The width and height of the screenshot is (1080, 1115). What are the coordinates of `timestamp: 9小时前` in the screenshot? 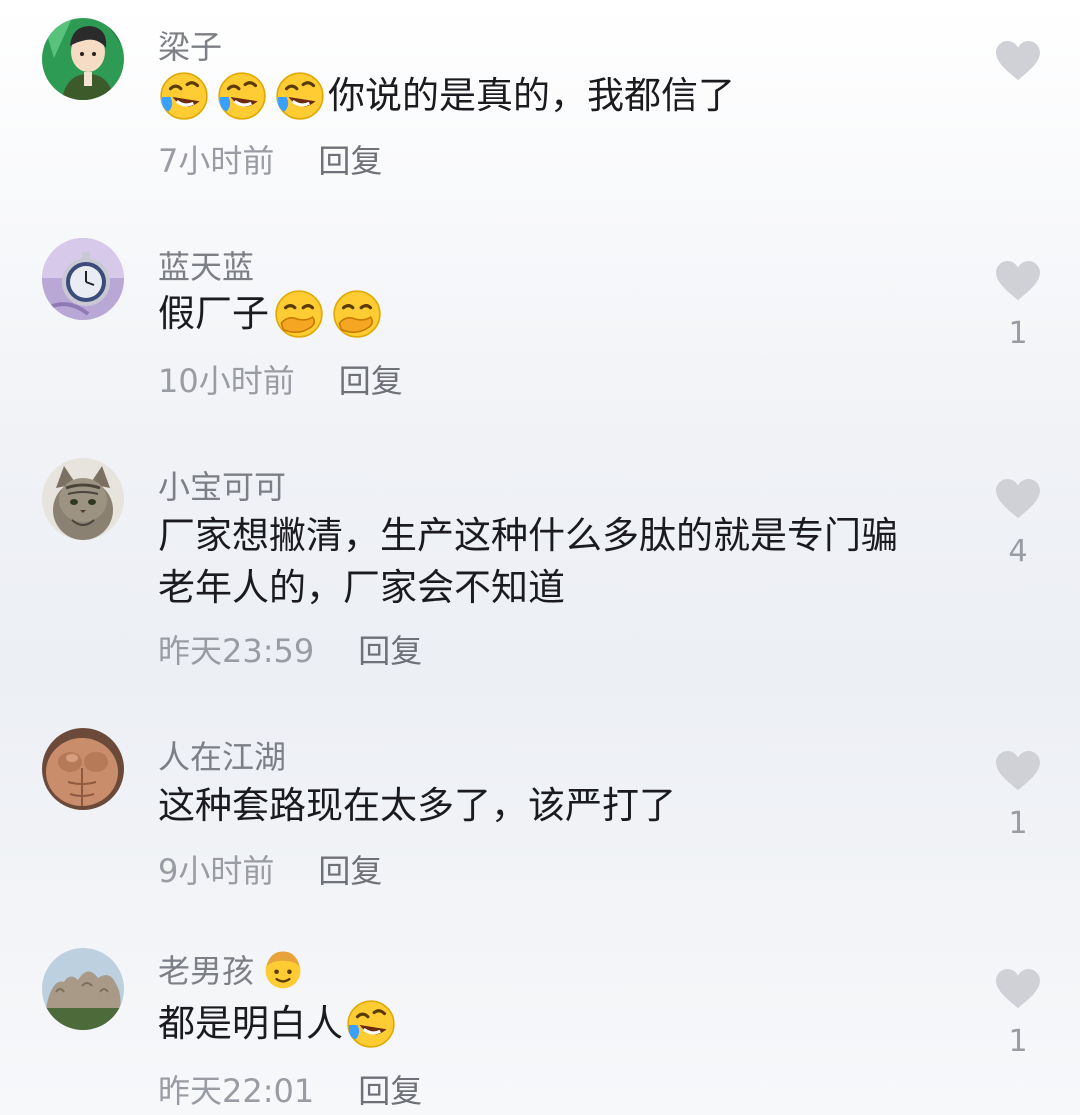 It's located at (216, 871).